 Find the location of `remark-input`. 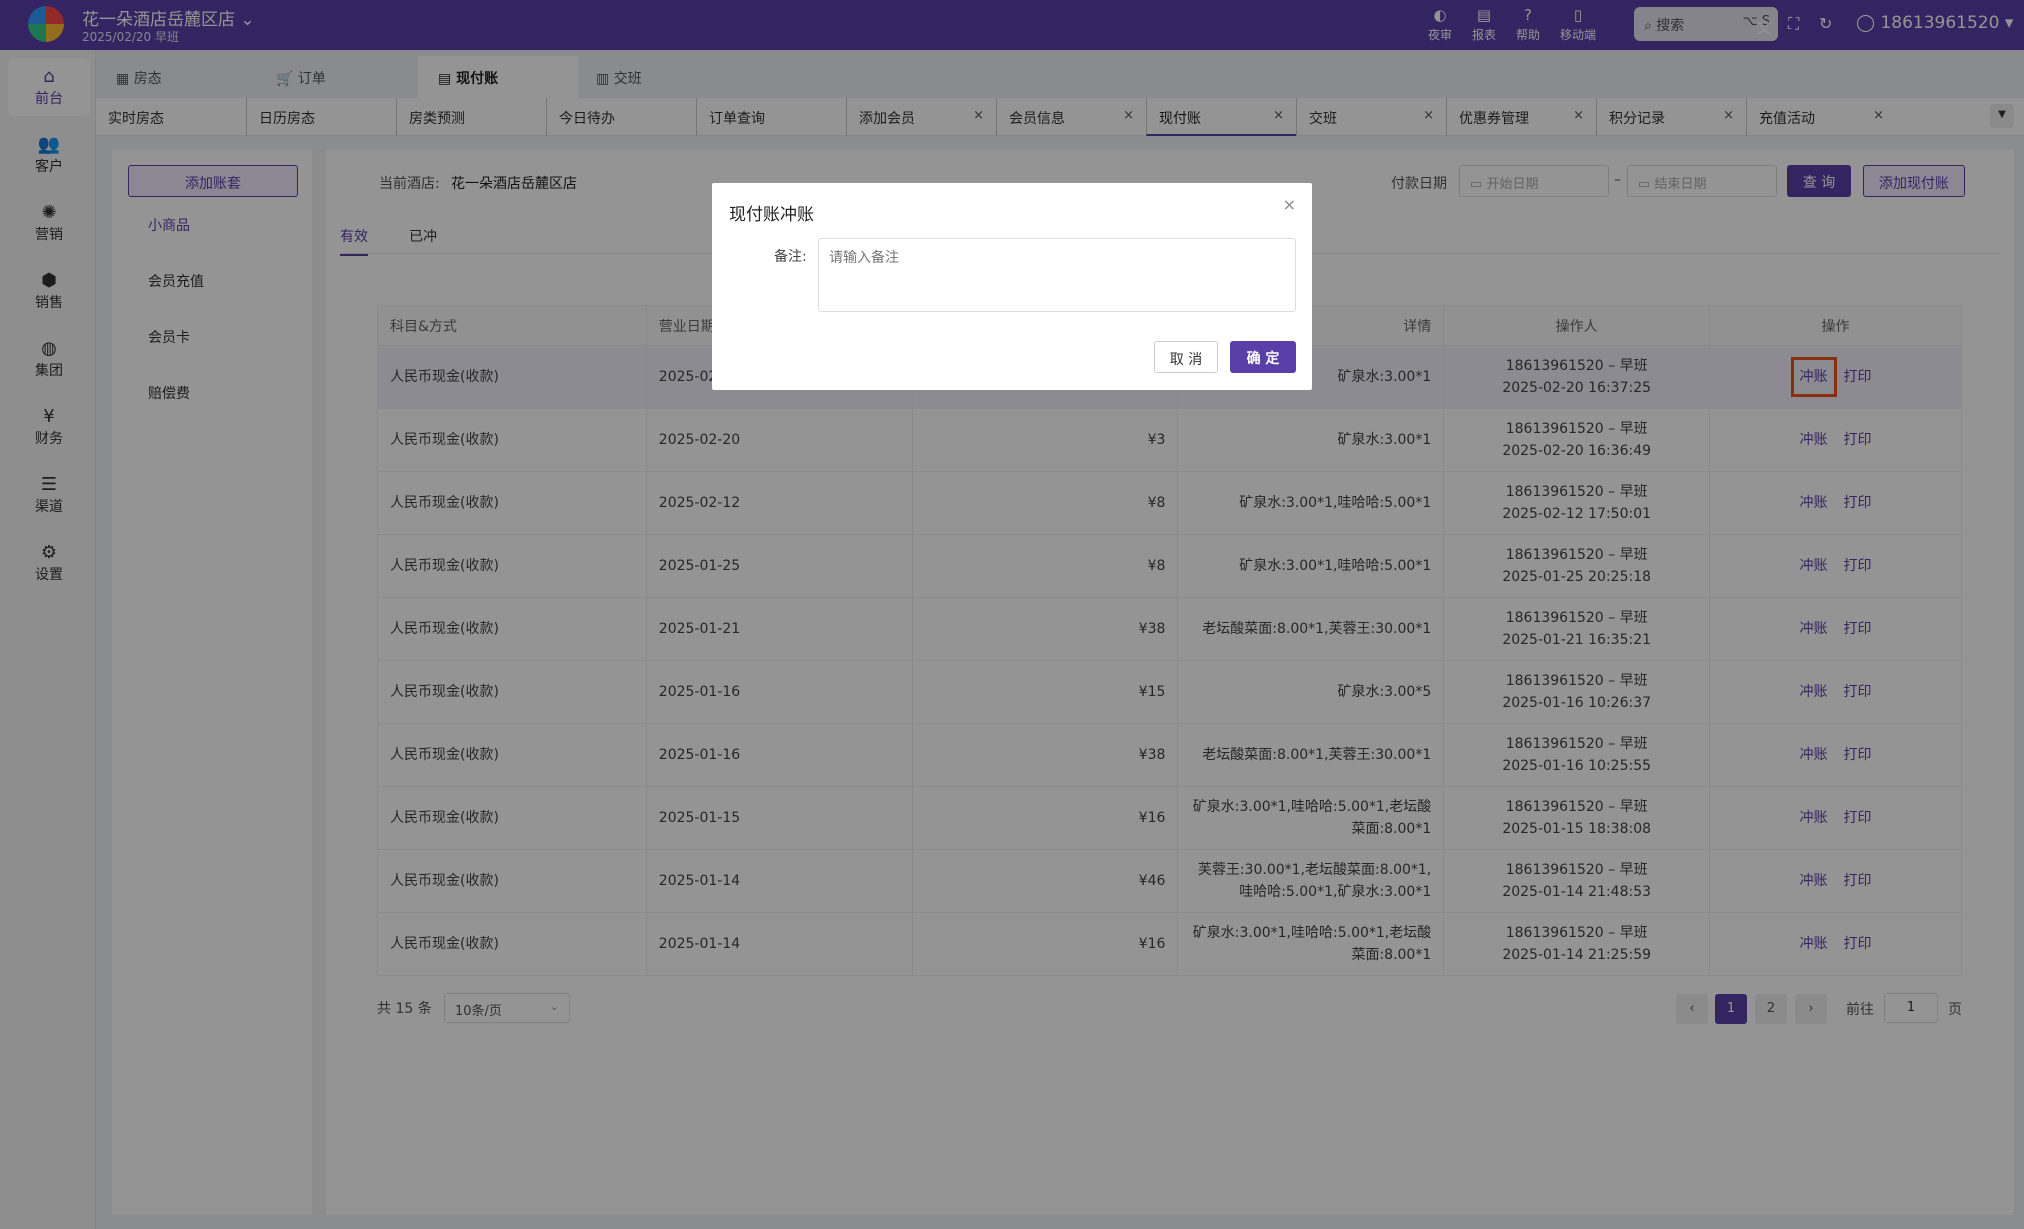

remark-input is located at coordinates (1057, 275).